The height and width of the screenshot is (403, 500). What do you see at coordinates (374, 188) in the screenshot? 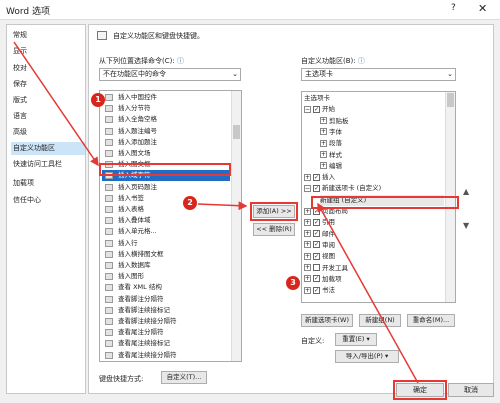
I see `ribbon-tree-item: − ✓ 新建选项卡 (自定义)` at bounding box center [374, 188].